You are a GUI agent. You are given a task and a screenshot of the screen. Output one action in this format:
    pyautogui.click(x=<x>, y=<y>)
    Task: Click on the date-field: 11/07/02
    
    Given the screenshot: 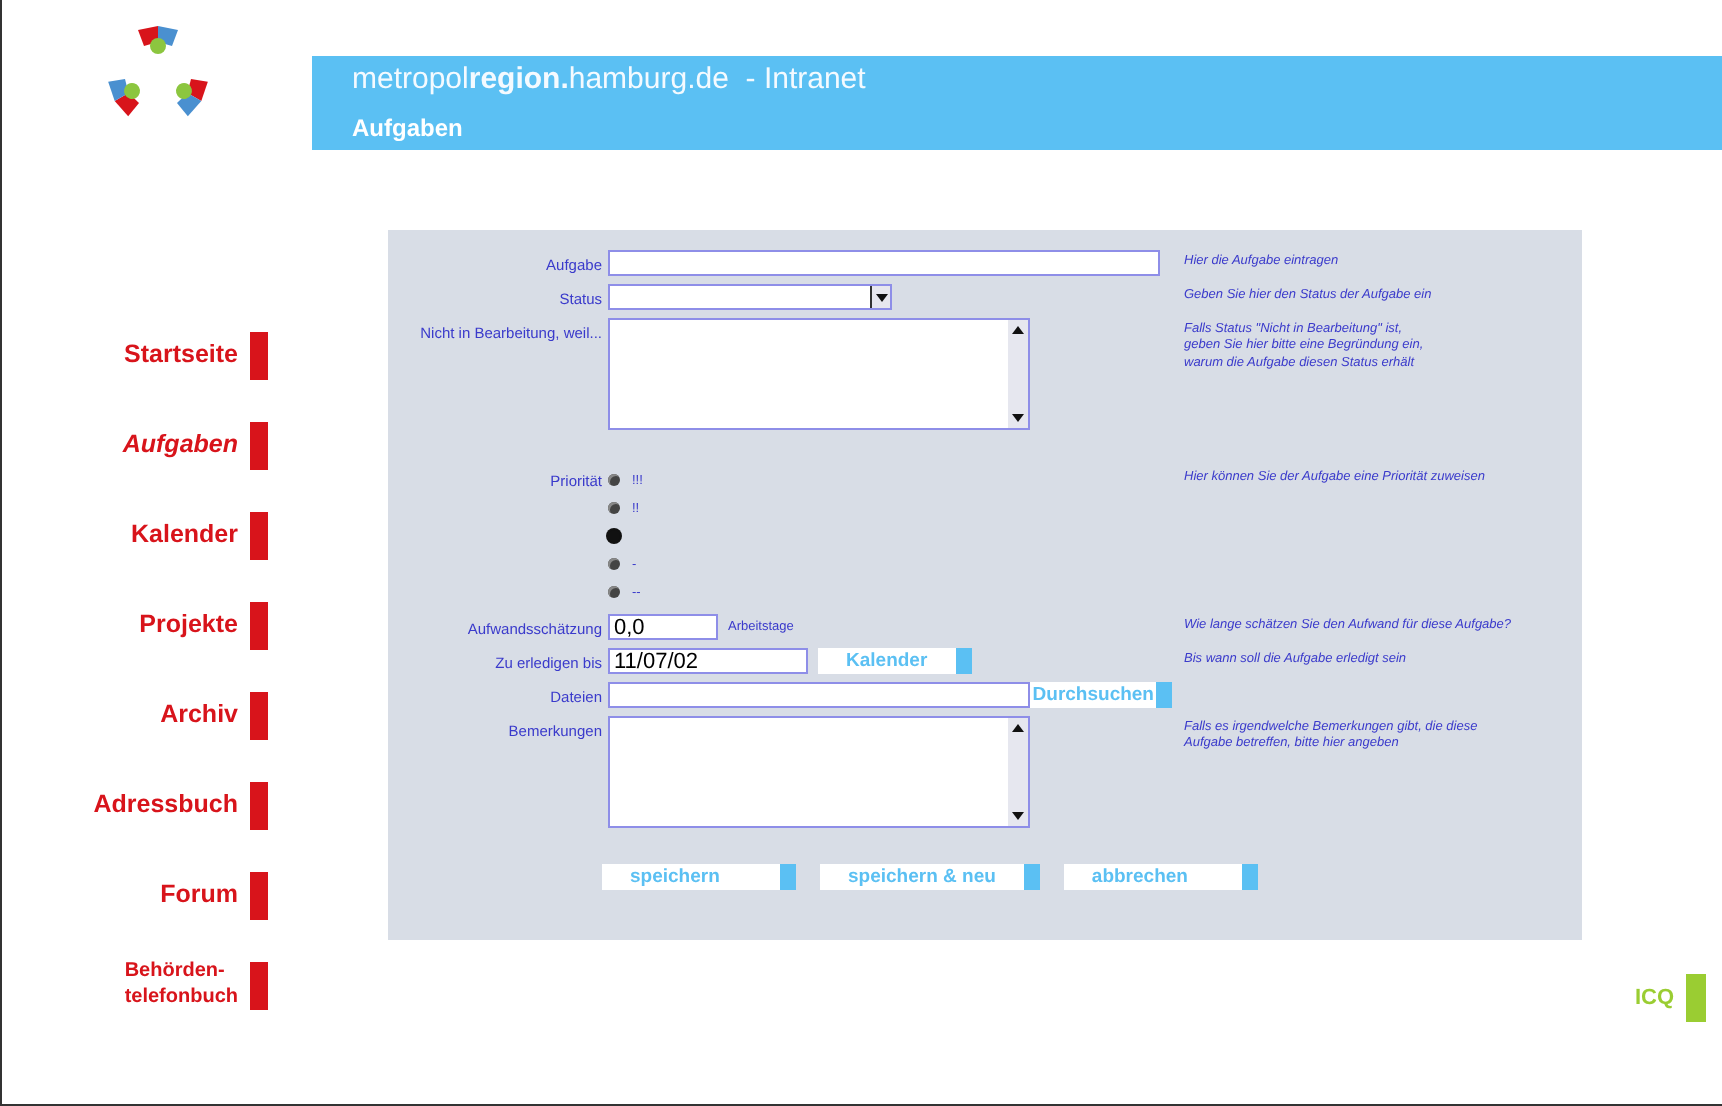 What is the action you would take?
    pyautogui.click(x=708, y=661)
    